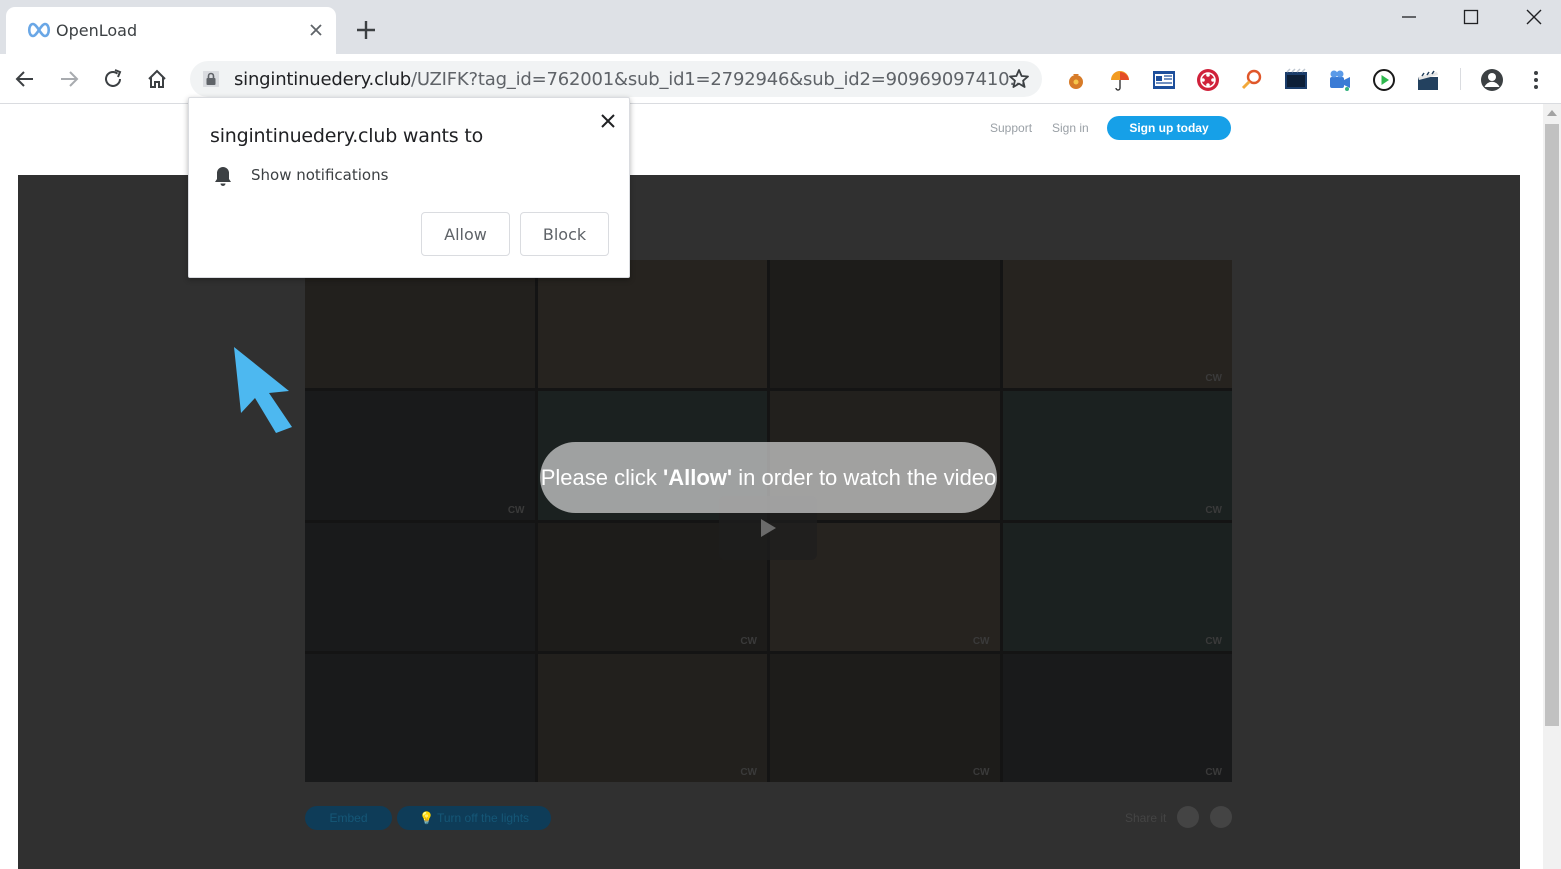  I want to click on signin-link: Sign in, so click(1070, 128).